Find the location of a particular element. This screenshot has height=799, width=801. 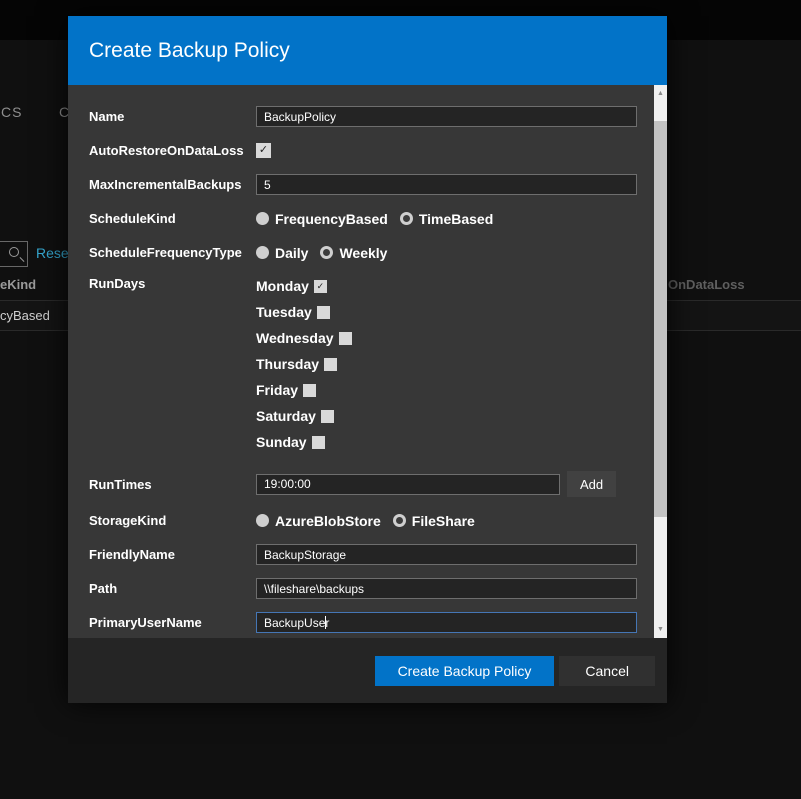

monday-label: Monday is located at coordinates (282, 286).